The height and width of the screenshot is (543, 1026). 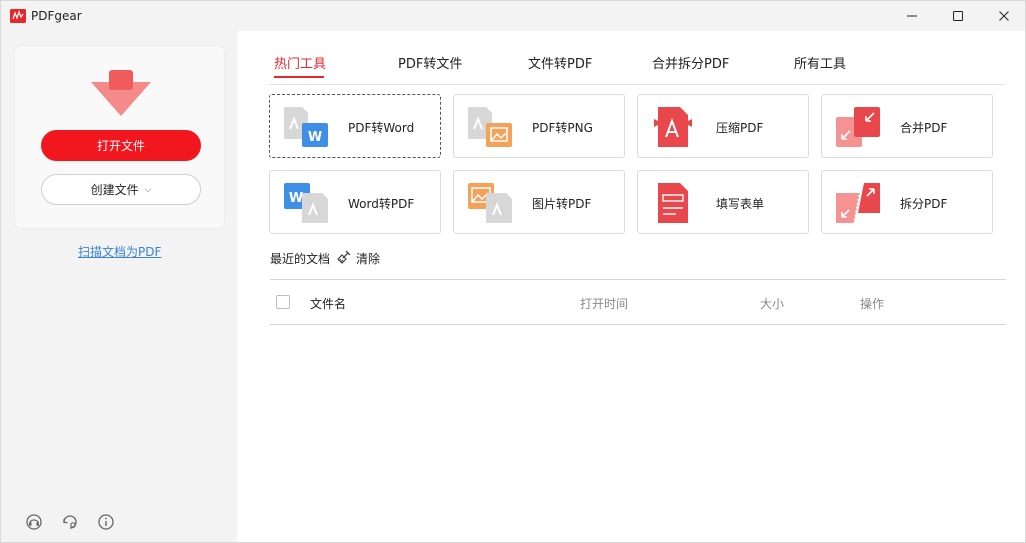 What do you see at coordinates (114, 190) in the screenshot?
I see `create-file-label: 创建文件` at bounding box center [114, 190].